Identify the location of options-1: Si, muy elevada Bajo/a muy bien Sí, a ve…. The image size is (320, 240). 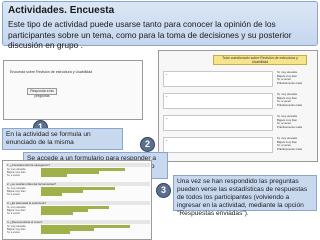
(296, 78).